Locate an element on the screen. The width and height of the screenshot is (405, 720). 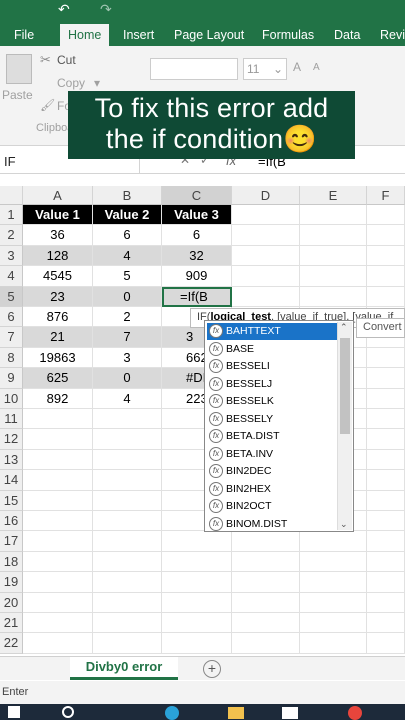
cell-d2 is located at coordinates (266, 235).